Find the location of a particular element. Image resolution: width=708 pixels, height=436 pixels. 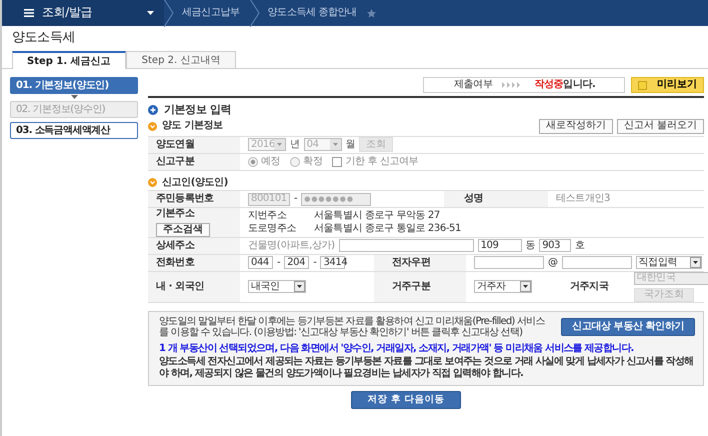

field-label: 기본주소 is located at coordinates (175, 214).